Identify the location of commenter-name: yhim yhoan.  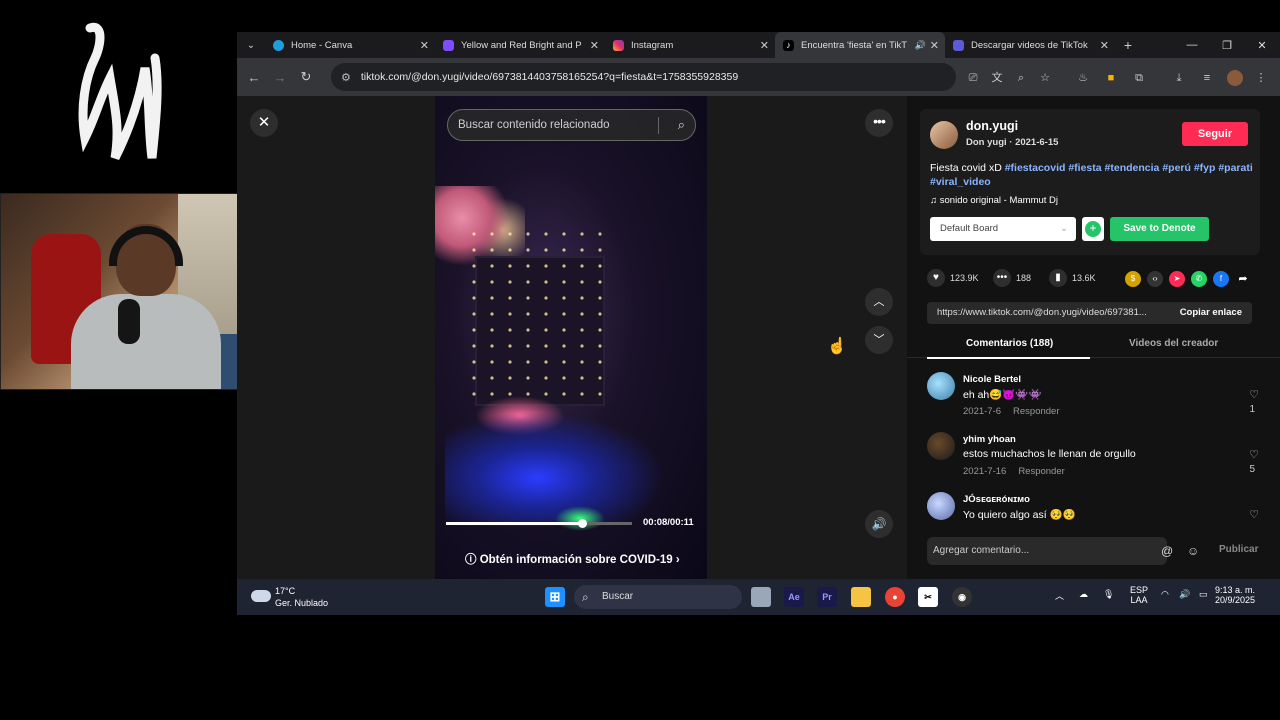
(989, 439).